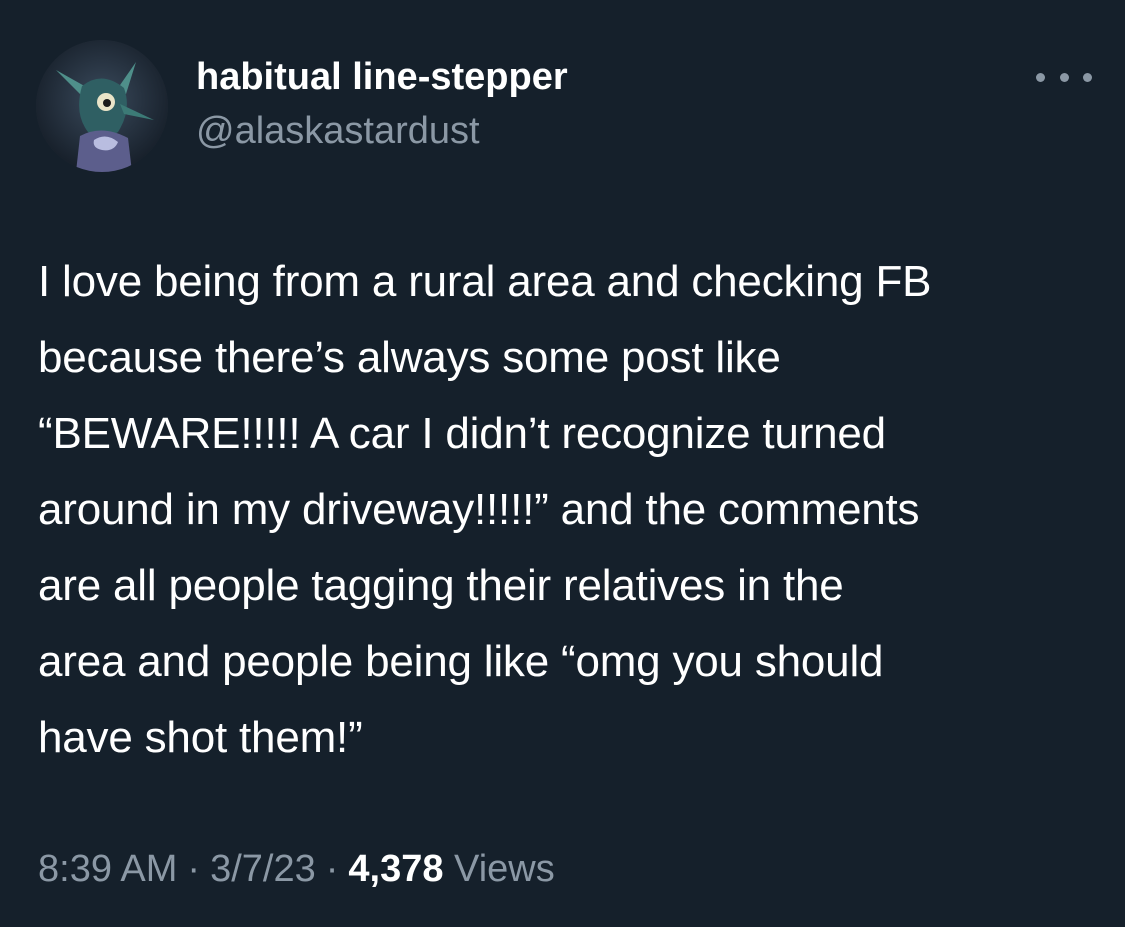  I want to click on avatar-image-icon, so click(102, 106).